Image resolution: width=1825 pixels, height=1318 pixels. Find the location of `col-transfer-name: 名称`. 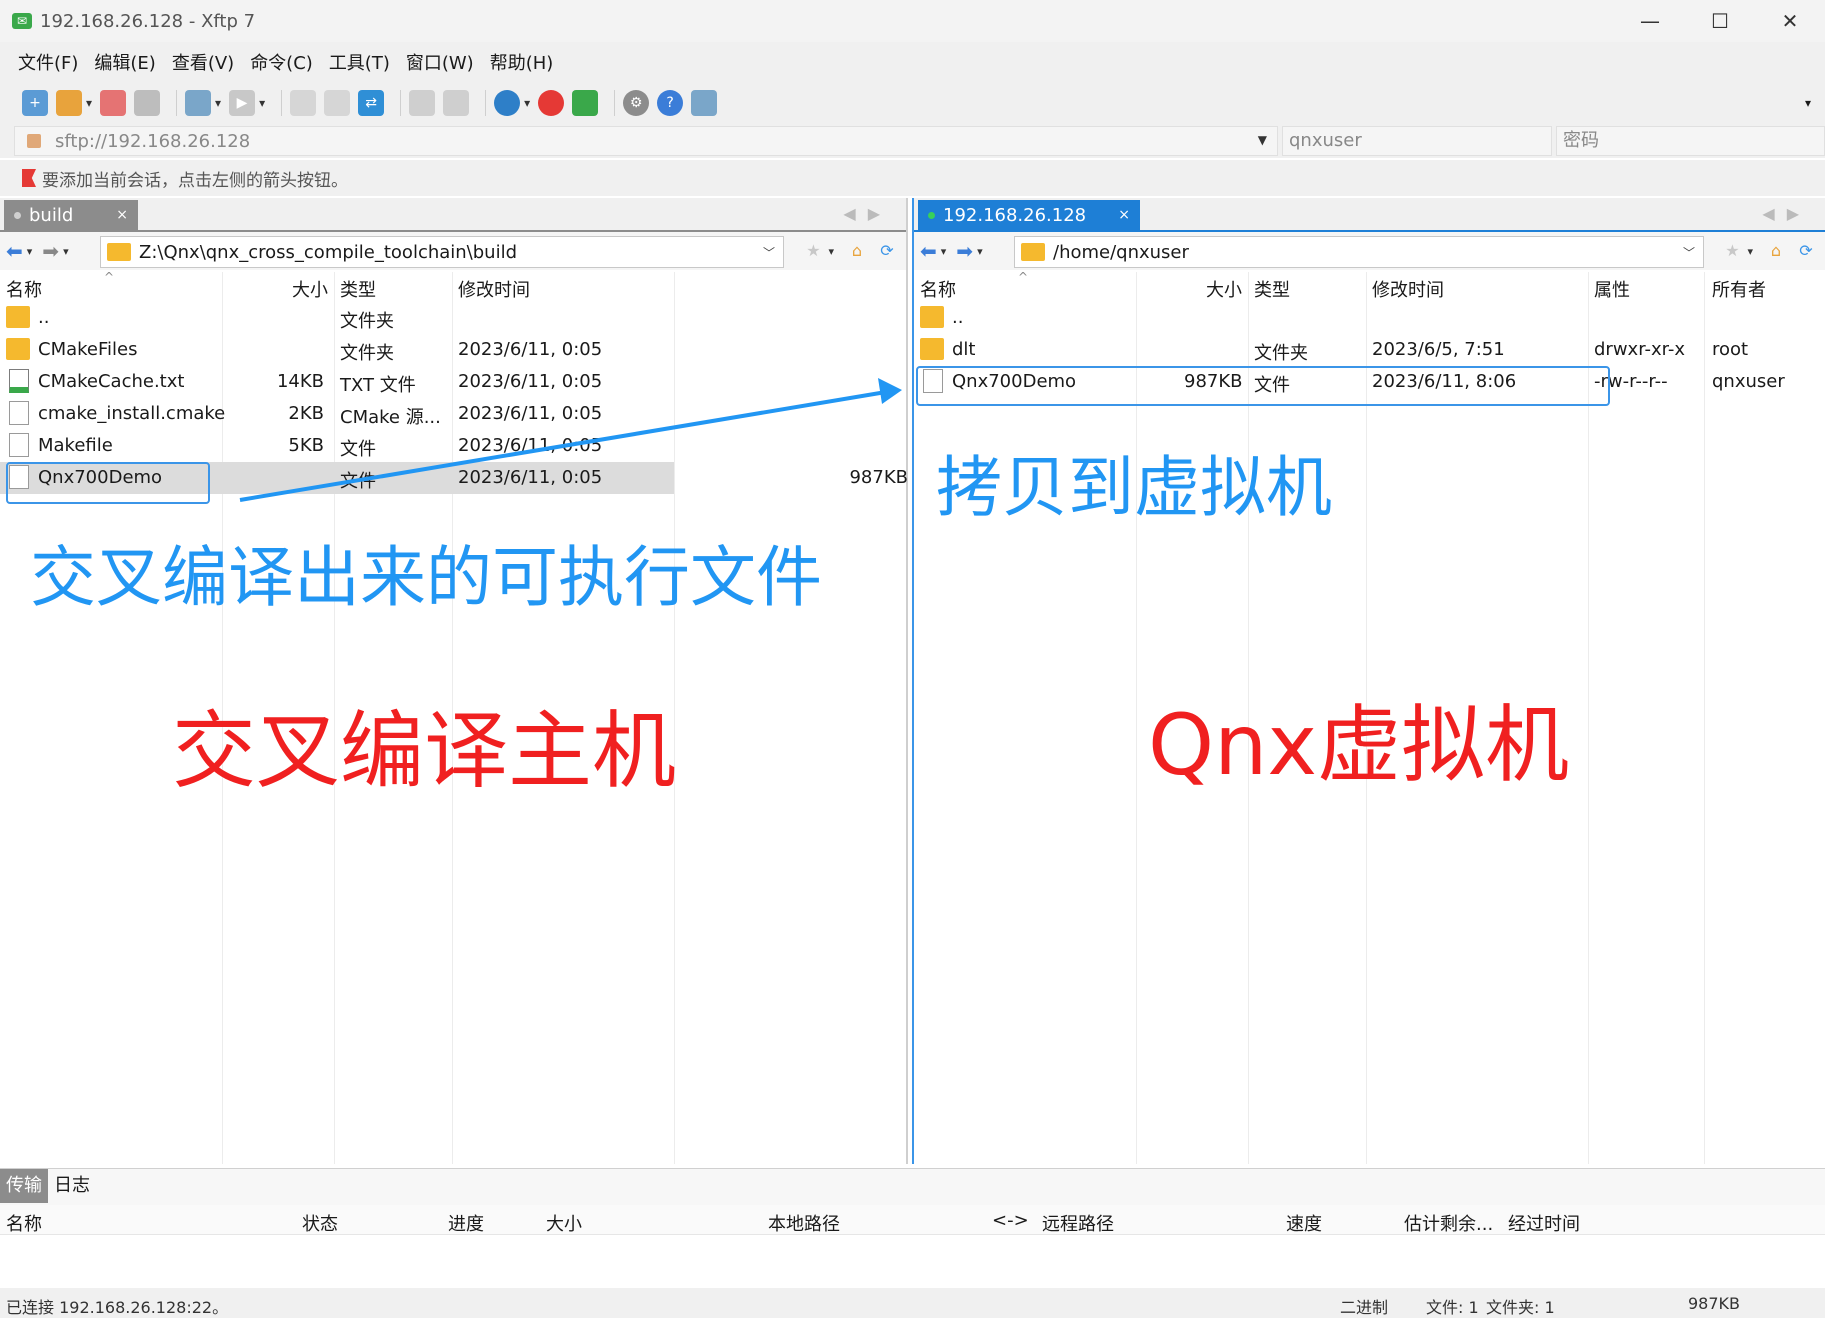

col-transfer-name: 名称 is located at coordinates (24, 1223).